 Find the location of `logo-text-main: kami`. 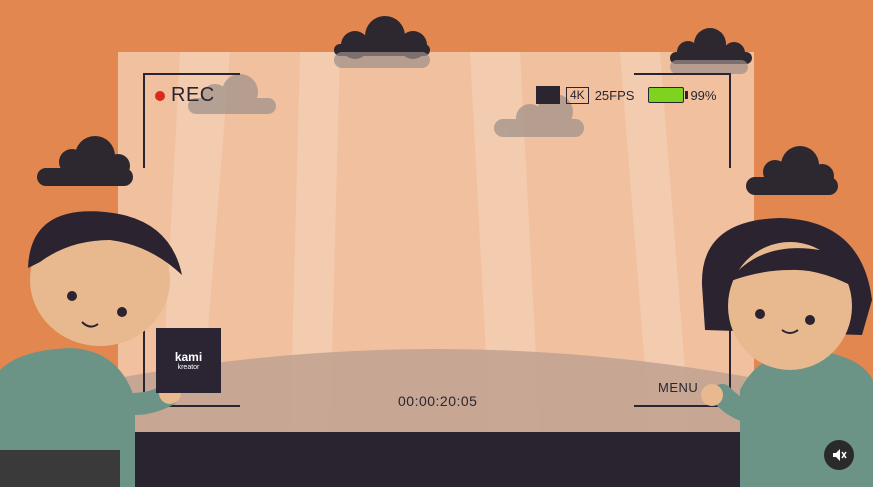

logo-text-main: kami is located at coordinates (188, 356).